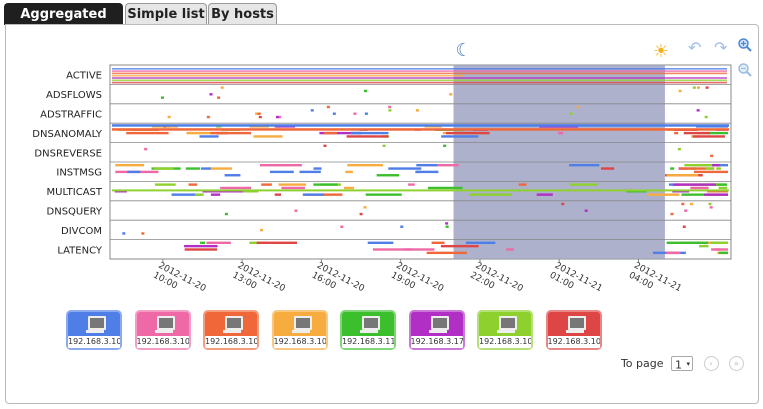  Describe the element at coordinates (420, 190) in the screenshot. I see `event-line` at that location.